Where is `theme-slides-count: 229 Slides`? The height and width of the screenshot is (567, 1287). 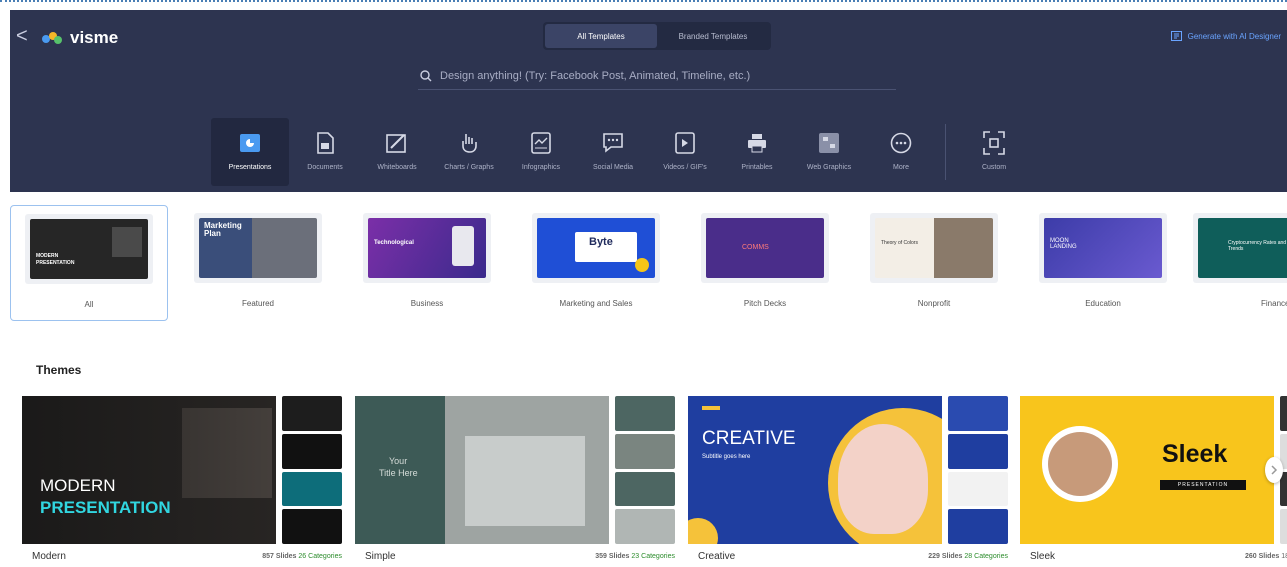
theme-slides-count: 229 Slides is located at coordinates (945, 556).